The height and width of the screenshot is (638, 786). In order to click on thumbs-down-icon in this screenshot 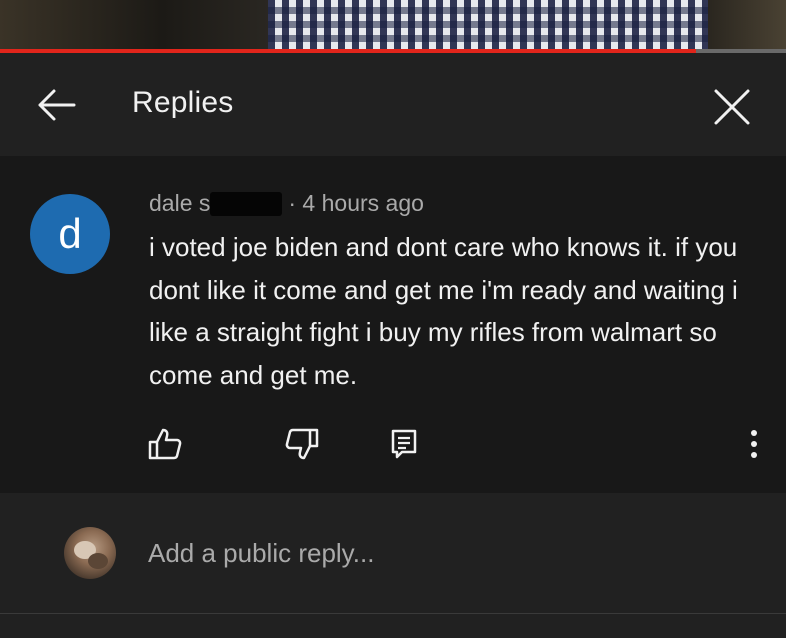, I will do `click(302, 444)`.